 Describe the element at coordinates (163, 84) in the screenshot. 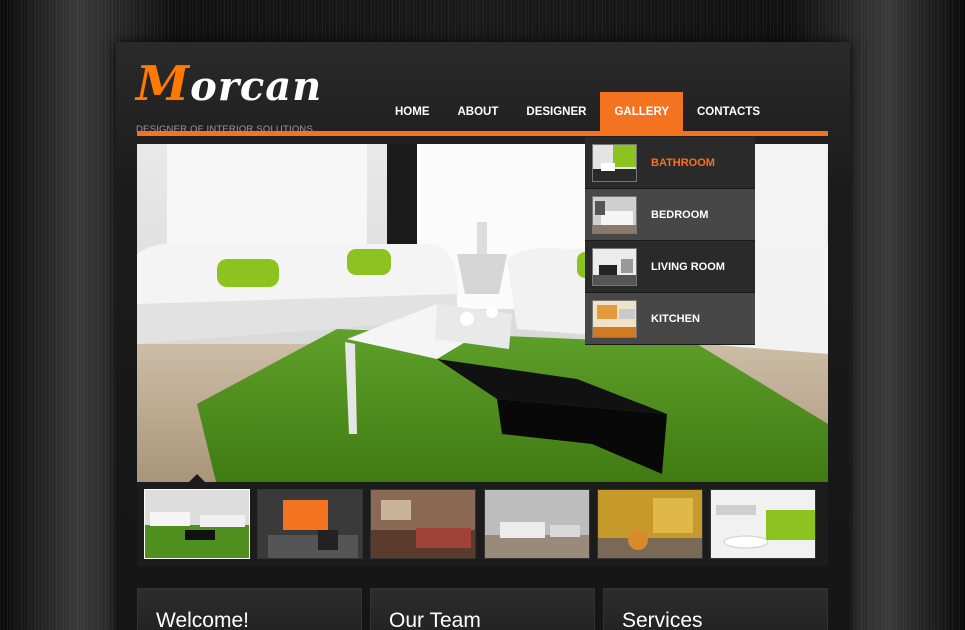

I see `logo-initial: M` at that location.